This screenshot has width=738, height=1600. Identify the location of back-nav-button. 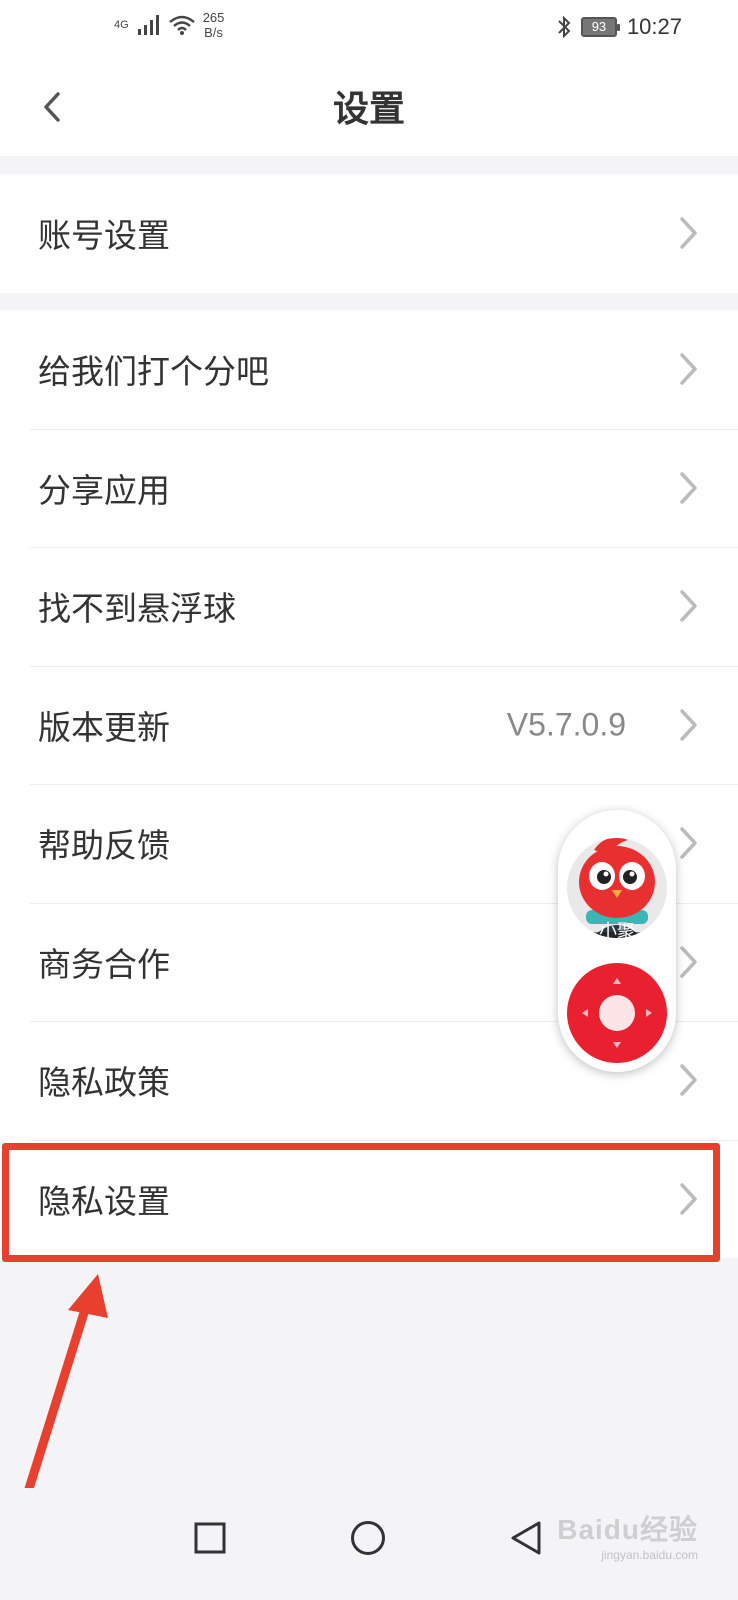
(526, 1538).